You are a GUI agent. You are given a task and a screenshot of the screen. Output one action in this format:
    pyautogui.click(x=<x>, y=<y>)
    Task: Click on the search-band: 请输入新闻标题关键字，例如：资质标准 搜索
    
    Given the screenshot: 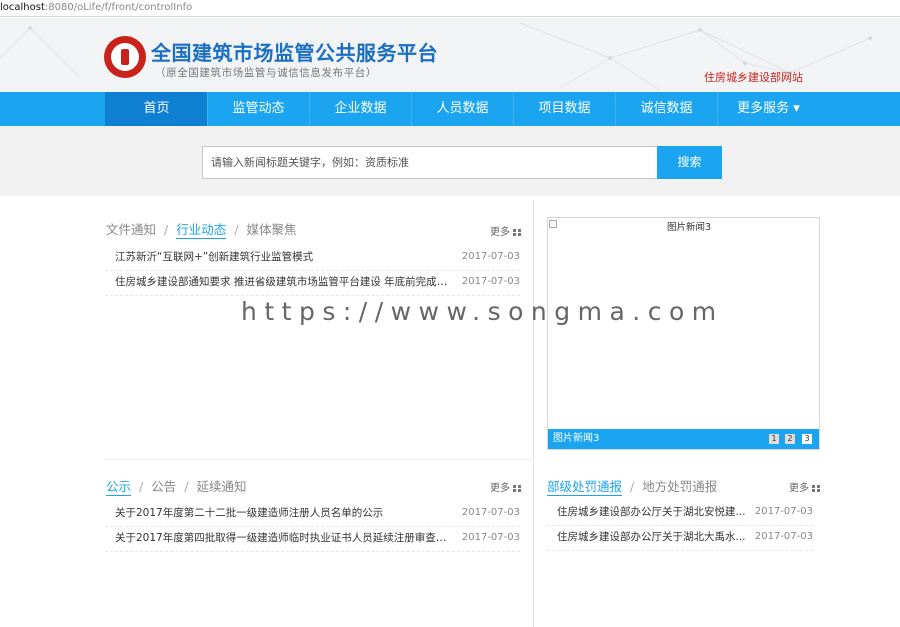 What is the action you would take?
    pyautogui.click(x=450, y=161)
    